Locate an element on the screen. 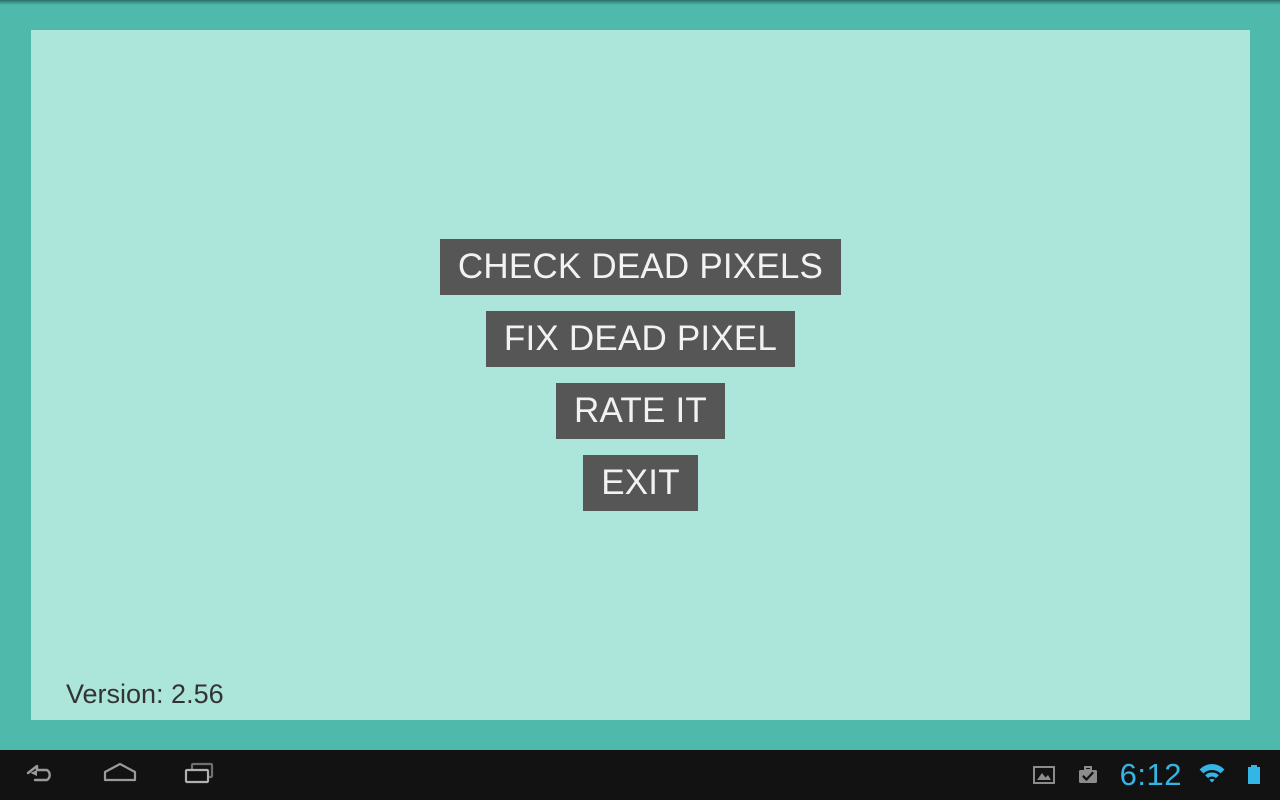 The height and width of the screenshot is (800, 1280). top-edge-shadow is located at coordinates (640, 2).